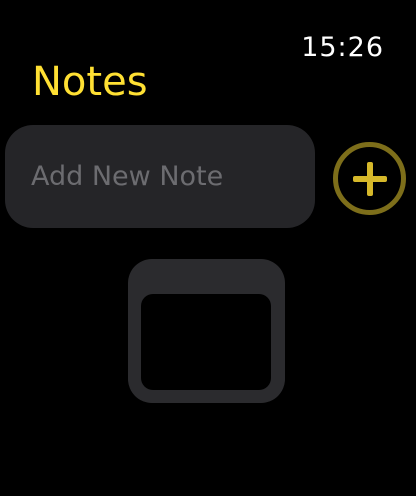  I want to click on plus-icon, so click(369, 178).